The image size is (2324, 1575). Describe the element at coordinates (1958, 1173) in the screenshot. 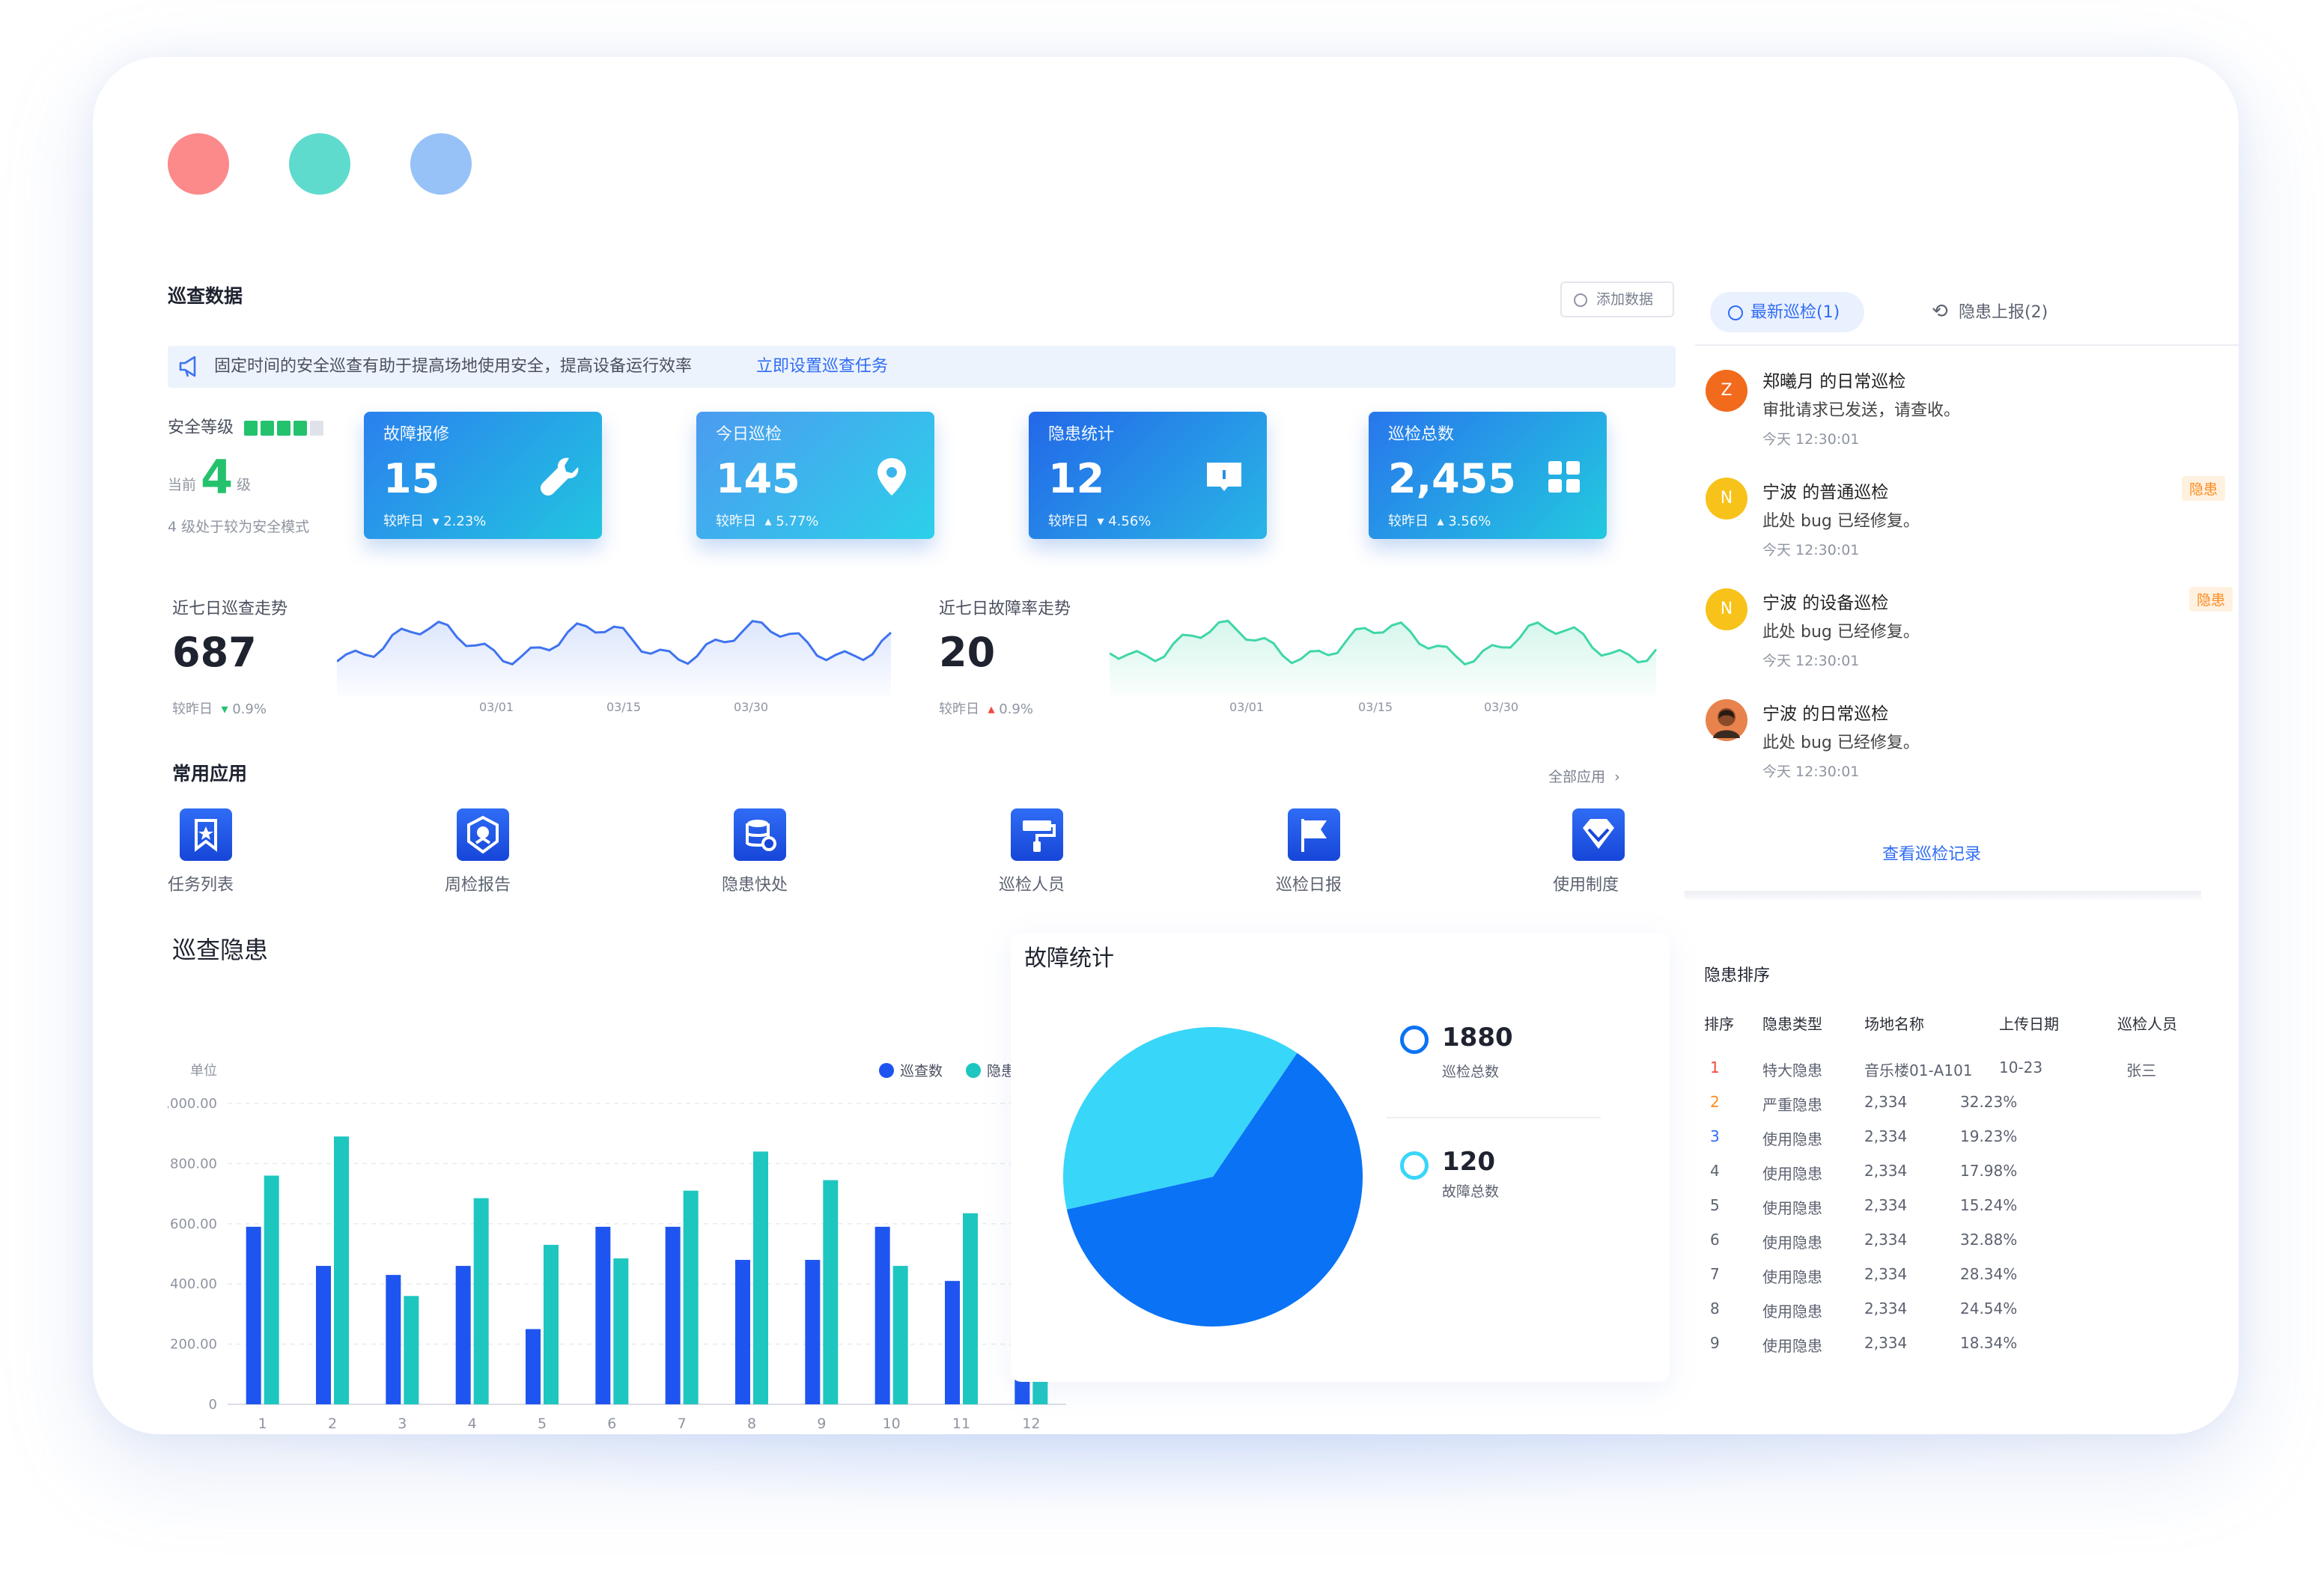

I see `table-row: 4 使用隐患 2,334 17.98%` at that location.